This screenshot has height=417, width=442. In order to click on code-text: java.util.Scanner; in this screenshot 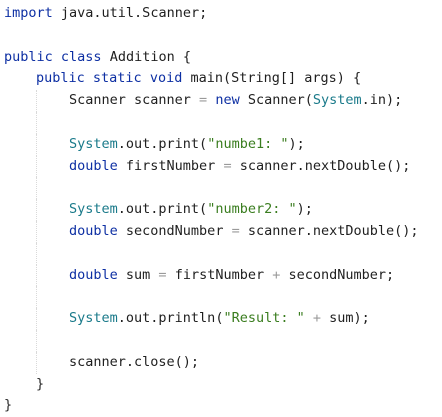, I will do `click(130, 13)`.